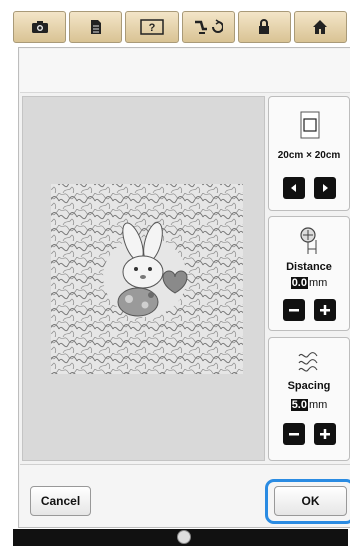 The width and height of the screenshot is (350, 546). I want to click on help-icon: ?, so click(152, 27).